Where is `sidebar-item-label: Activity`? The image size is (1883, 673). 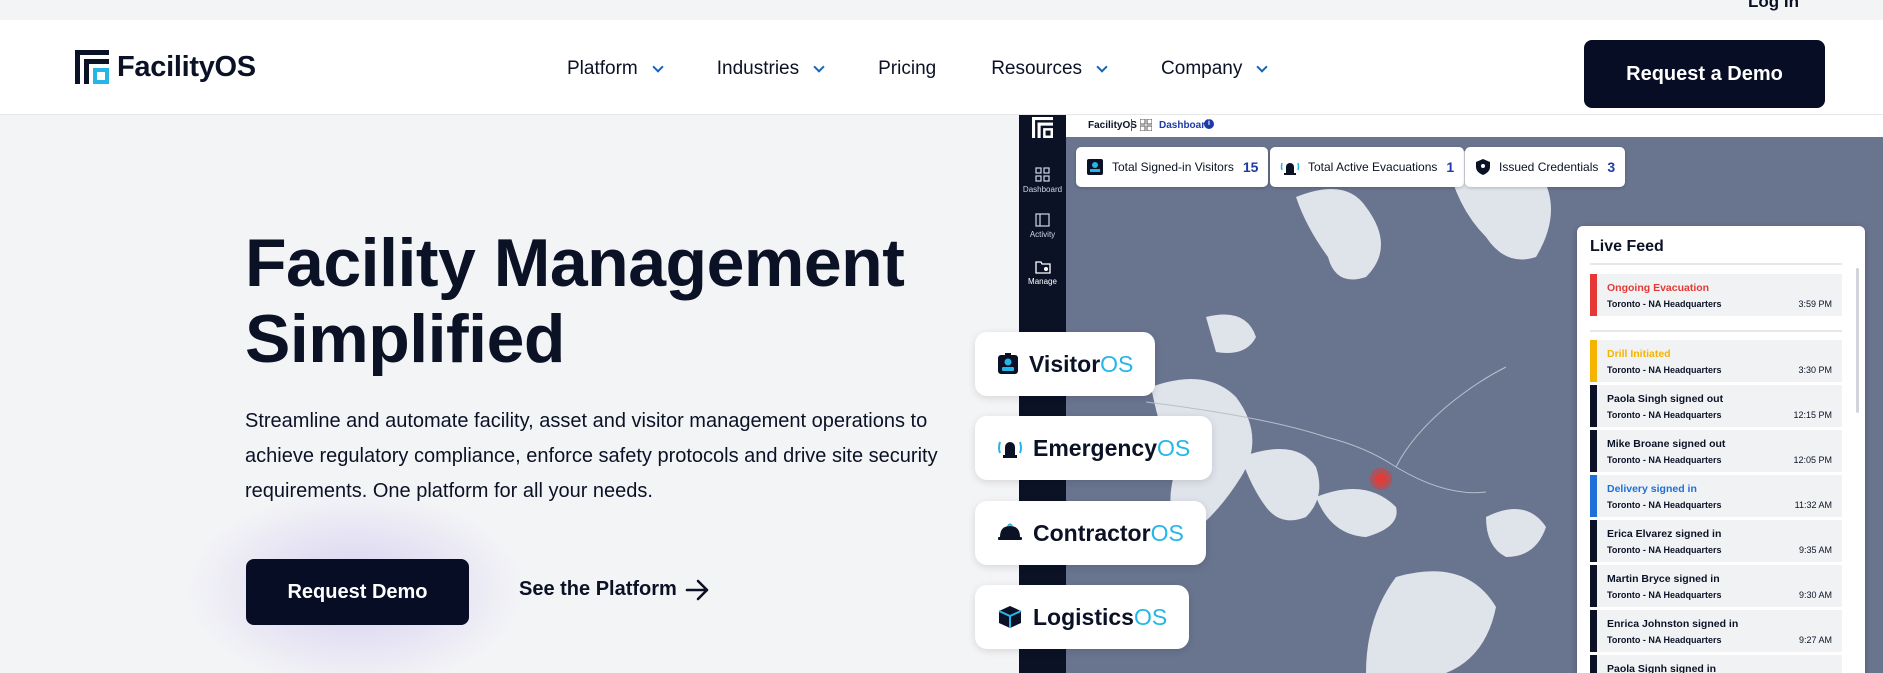
sidebar-item-label: Activity is located at coordinates (1042, 234).